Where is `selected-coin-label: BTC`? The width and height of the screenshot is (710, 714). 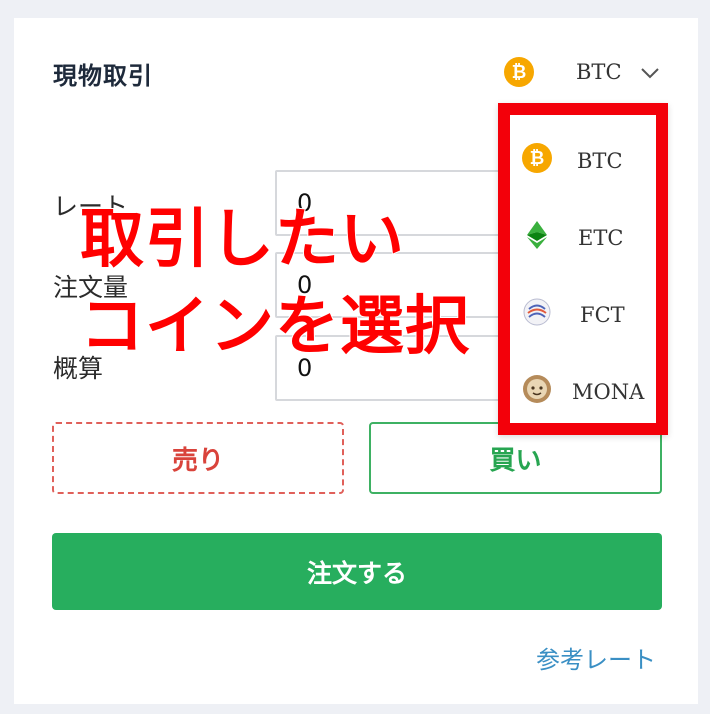
selected-coin-label: BTC is located at coordinates (599, 72).